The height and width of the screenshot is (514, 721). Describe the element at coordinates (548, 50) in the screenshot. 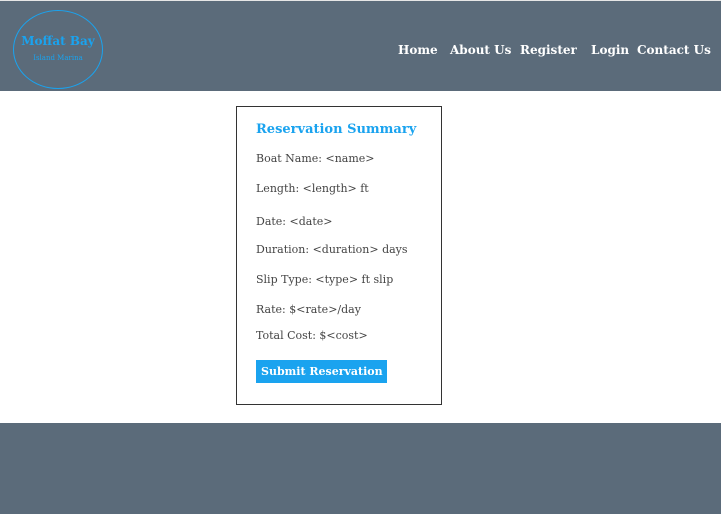

I see `nav-register-link: Register` at that location.